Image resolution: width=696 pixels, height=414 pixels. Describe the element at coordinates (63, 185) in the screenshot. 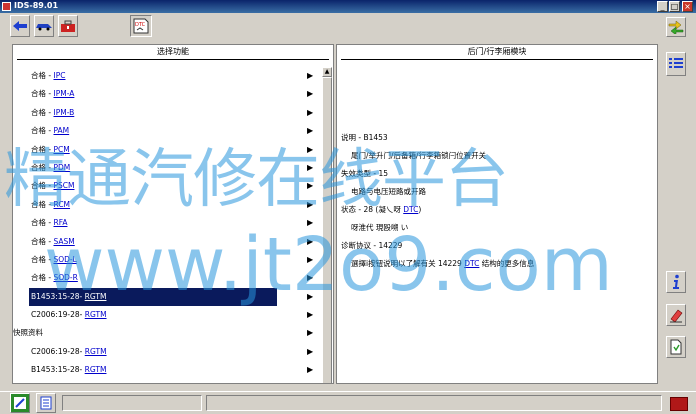

I see `module-link: PSCM` at that location.